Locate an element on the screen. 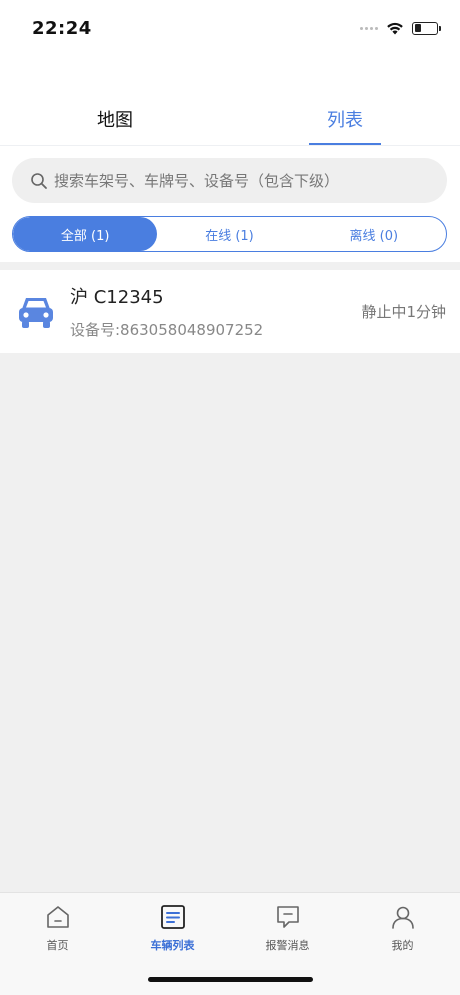 Image resolution: width=460 pixels, height=995 pixels. list-icon is located at coordinates (173, 917).